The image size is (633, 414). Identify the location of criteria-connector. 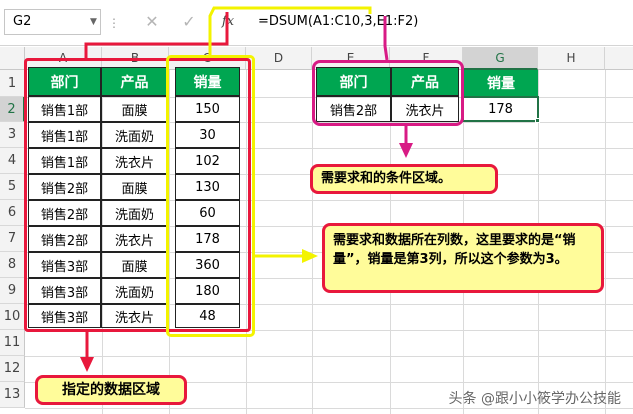
(386, 38).